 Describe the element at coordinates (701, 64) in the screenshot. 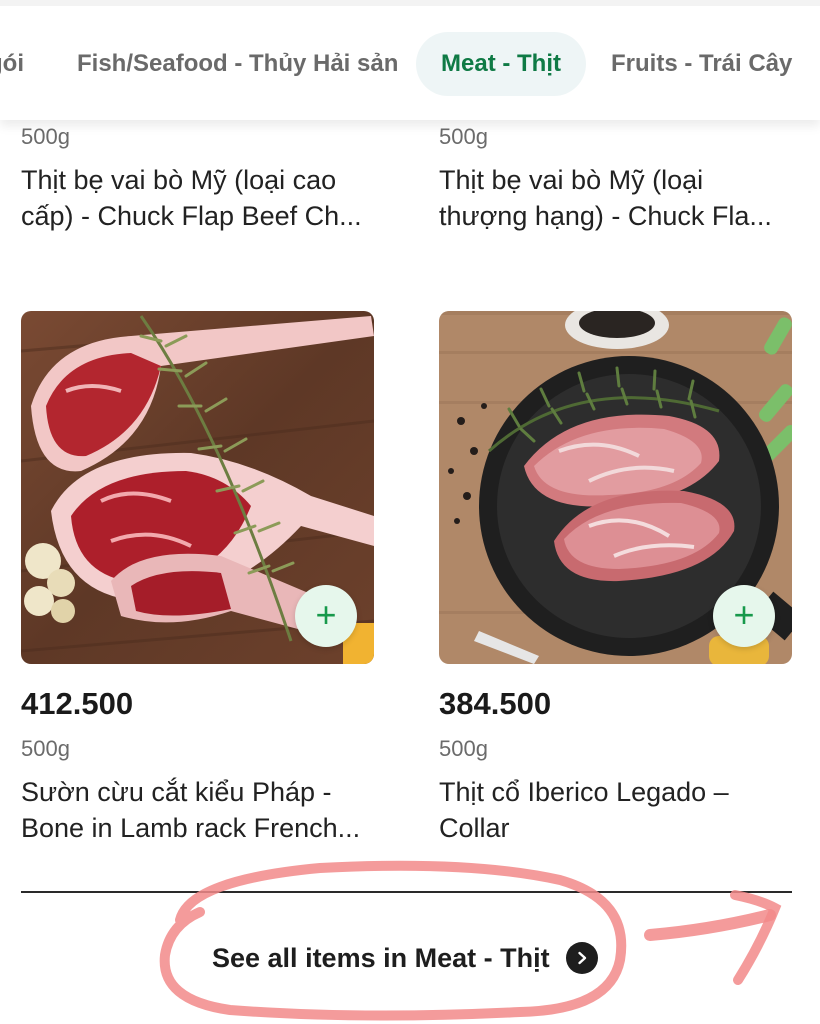

I see `tab-fruits: Fruits - Trái Cây` at that location.